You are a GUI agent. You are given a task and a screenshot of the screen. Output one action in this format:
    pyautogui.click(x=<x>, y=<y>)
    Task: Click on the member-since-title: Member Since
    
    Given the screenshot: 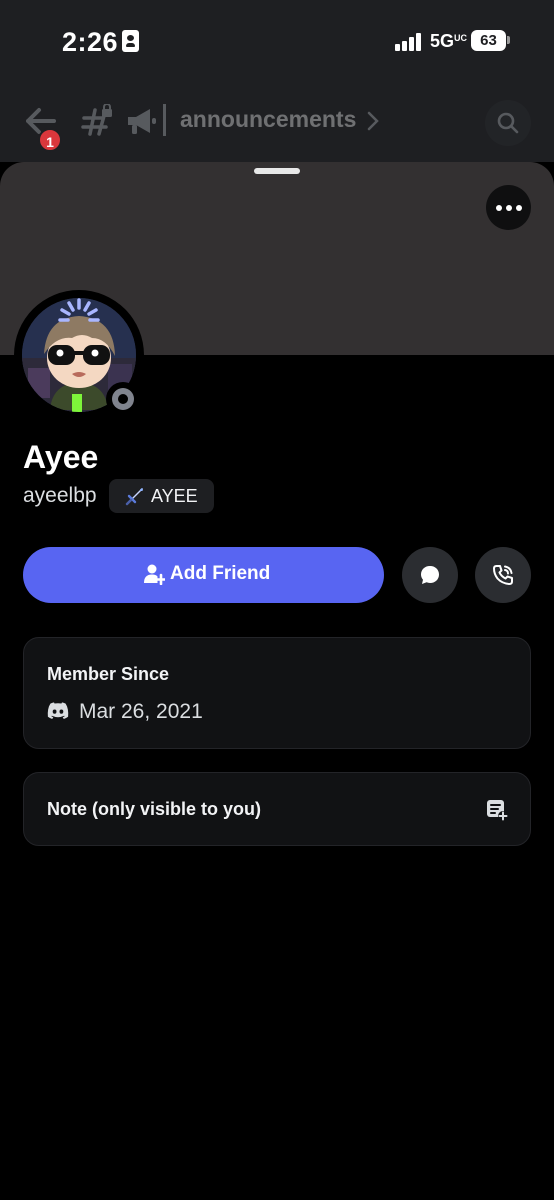 What is the action you would take?
    pyautogui.click(x=108, y=674)
    